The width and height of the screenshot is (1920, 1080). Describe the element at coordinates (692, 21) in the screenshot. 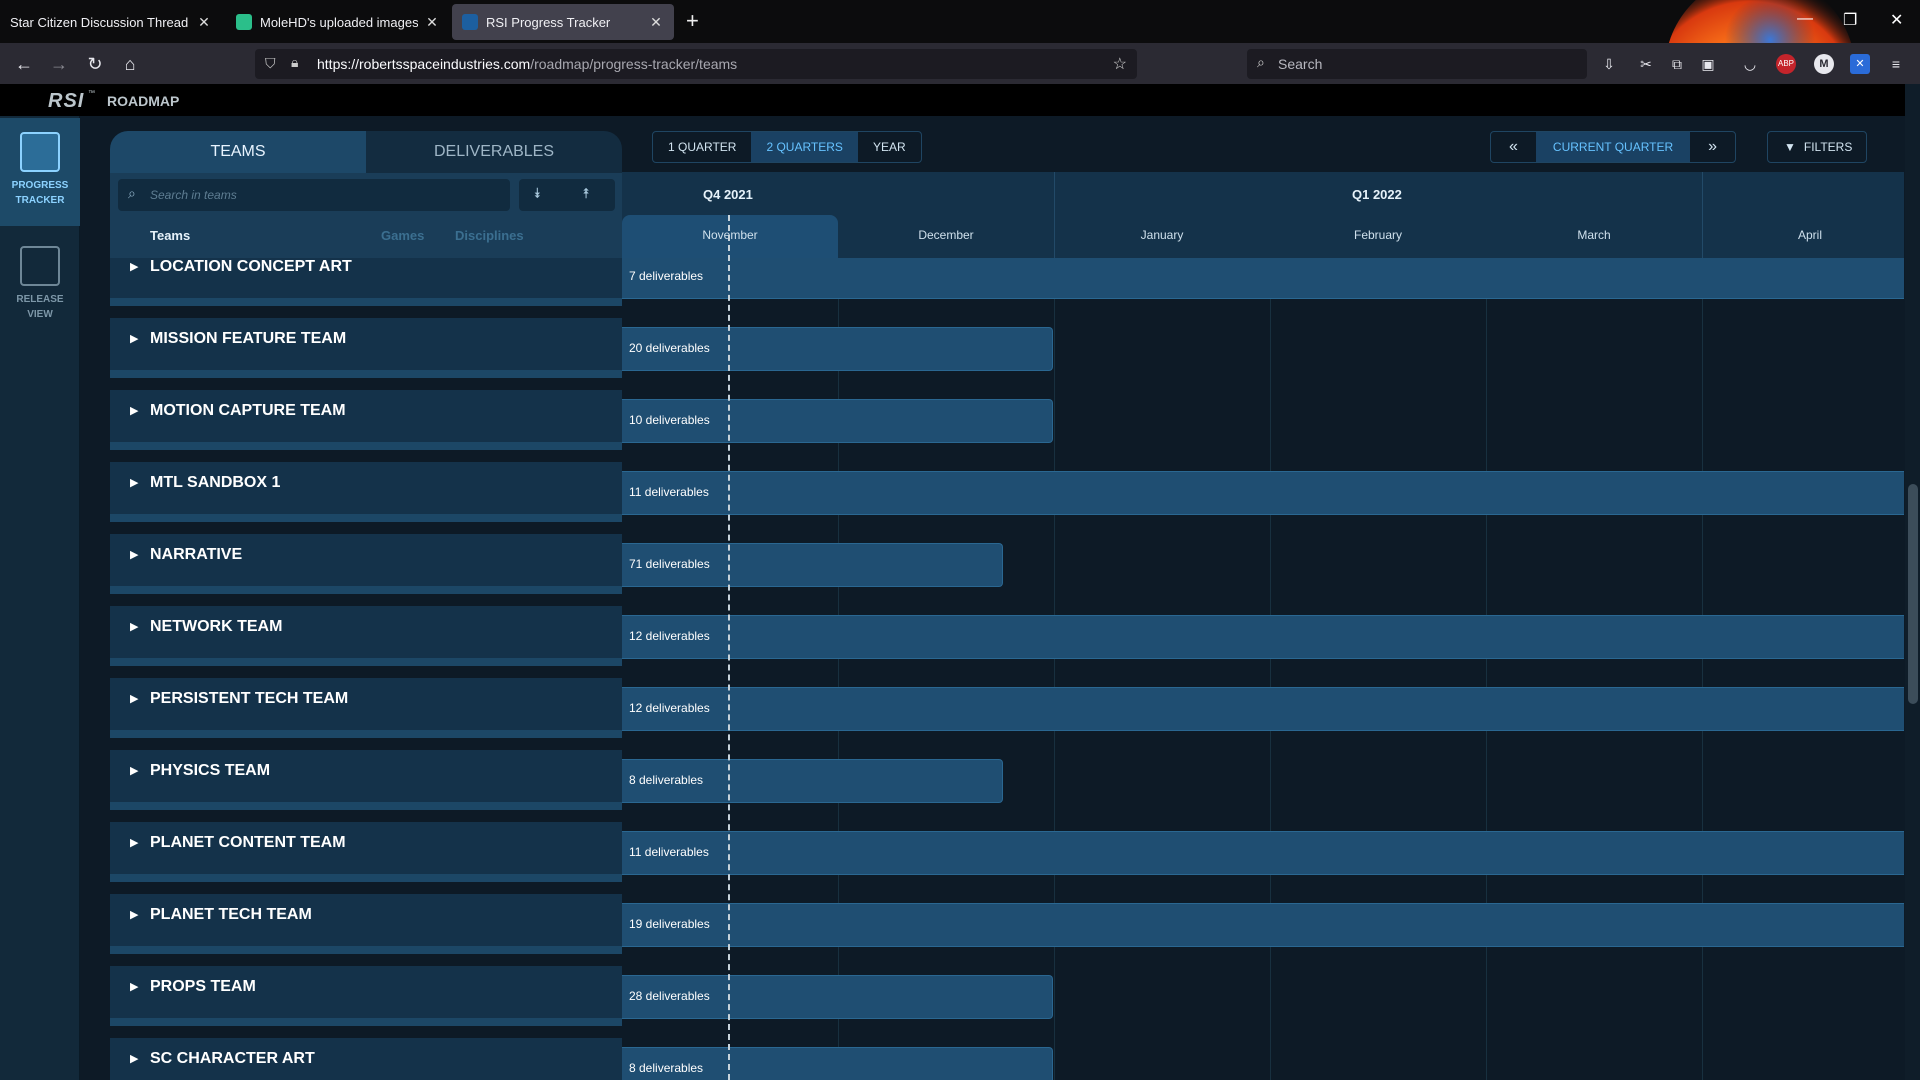

I see `new-tab-button: +` at that location.